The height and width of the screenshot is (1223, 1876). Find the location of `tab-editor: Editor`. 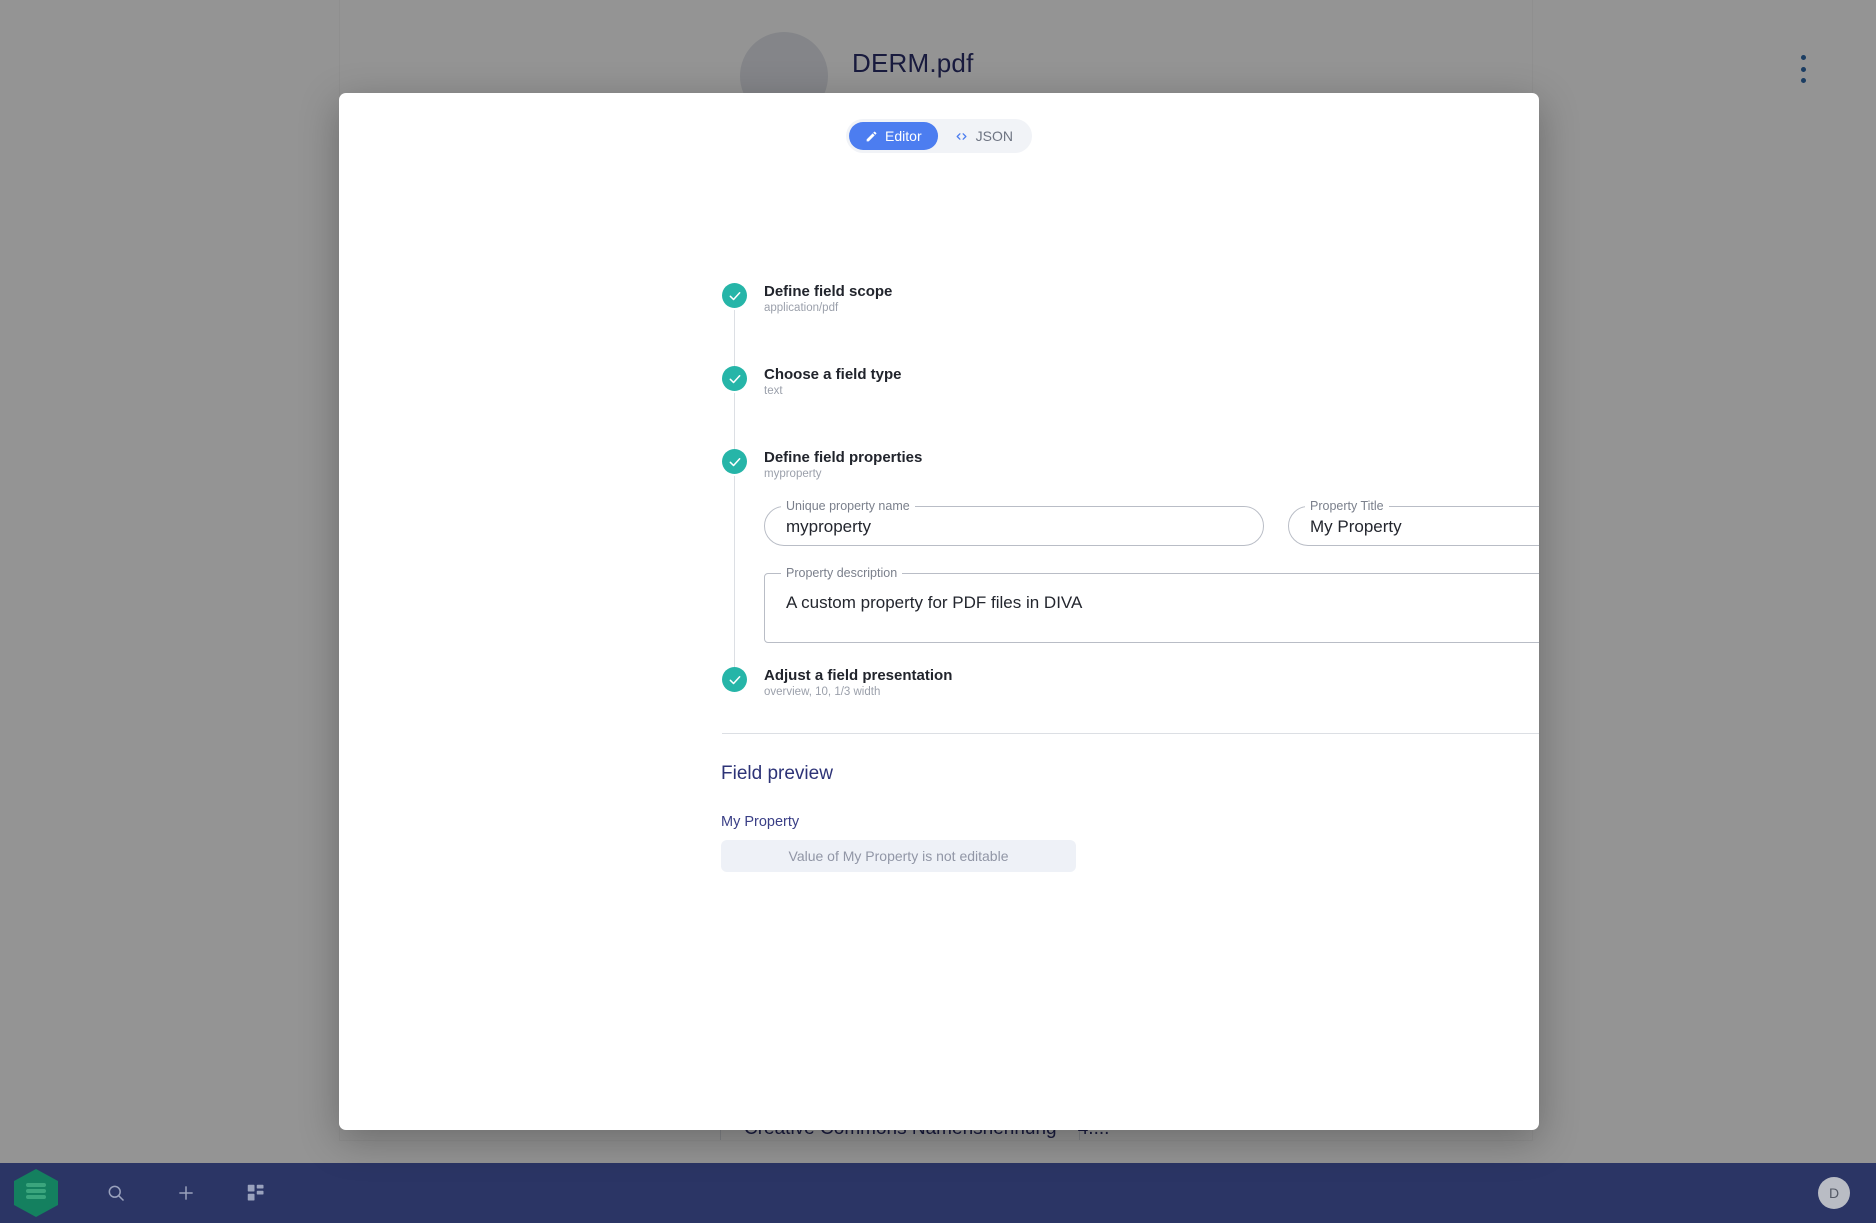

tab-editor: Editor is located at coordinates (893, 136).